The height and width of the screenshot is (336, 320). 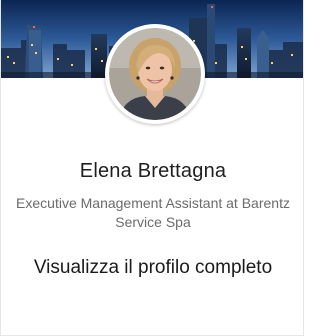 I want to click on profile-name: Elena Brettagna, so click(x=153, y=171).